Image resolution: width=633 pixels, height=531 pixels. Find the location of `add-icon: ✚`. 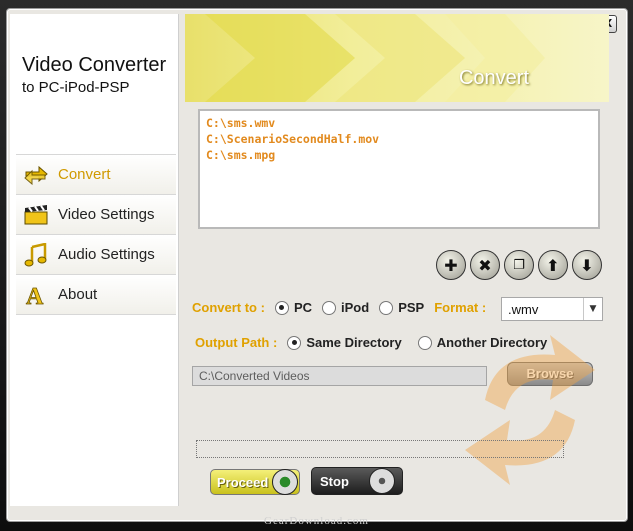

add-icon: ✚ is located at coordinates (451, 265).